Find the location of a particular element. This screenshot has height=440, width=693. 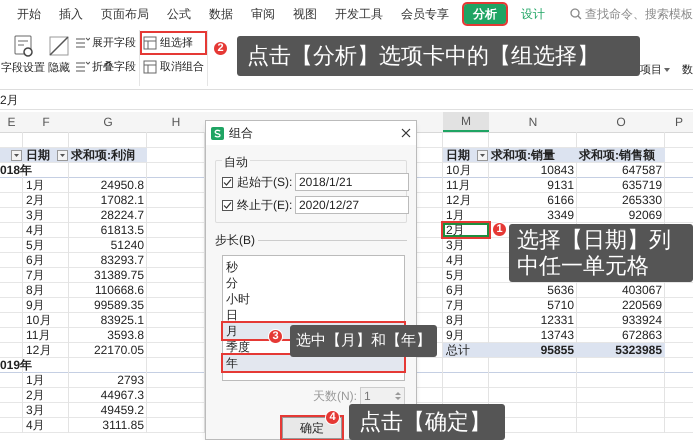

table-cell: 1月 is located at coordinates (466, 215).